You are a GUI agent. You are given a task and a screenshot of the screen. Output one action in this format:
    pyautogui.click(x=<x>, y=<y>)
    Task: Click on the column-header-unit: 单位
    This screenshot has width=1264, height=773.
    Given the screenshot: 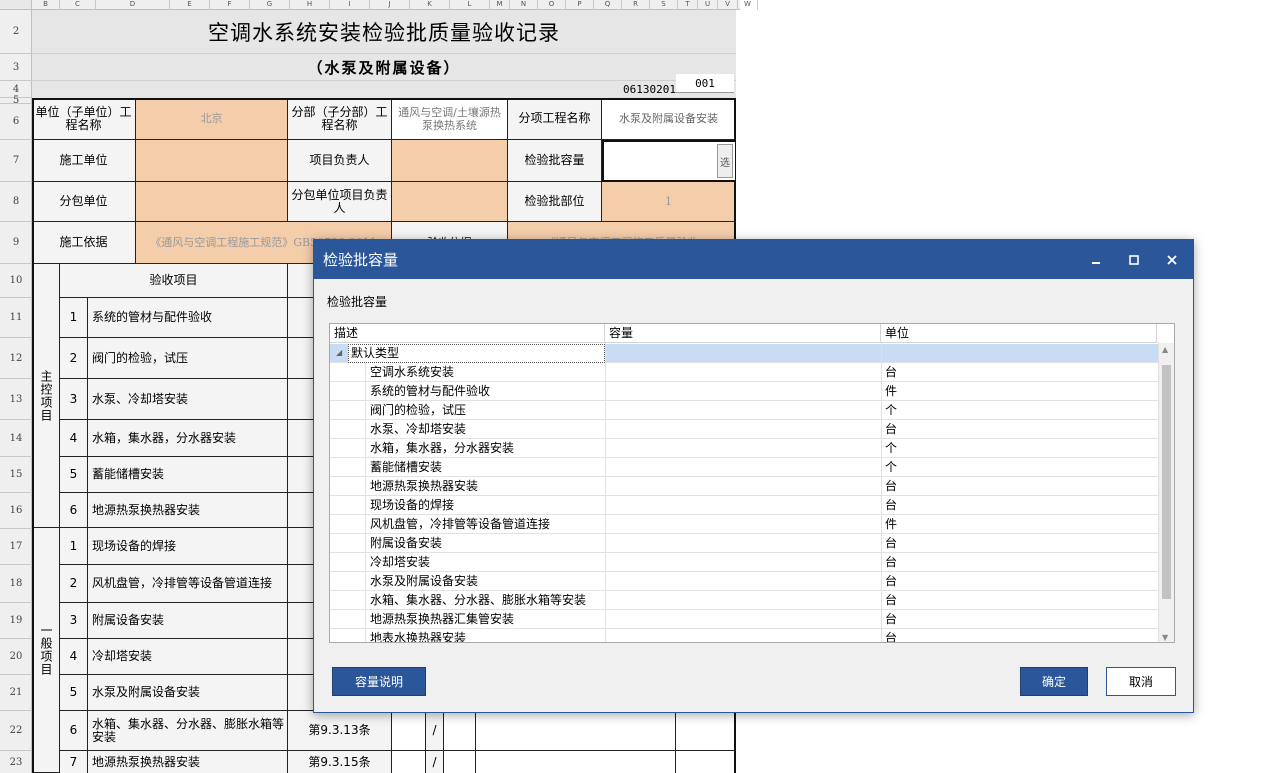 What is the action you would take?
    pyautogui.click(x=1019, y=333)
    